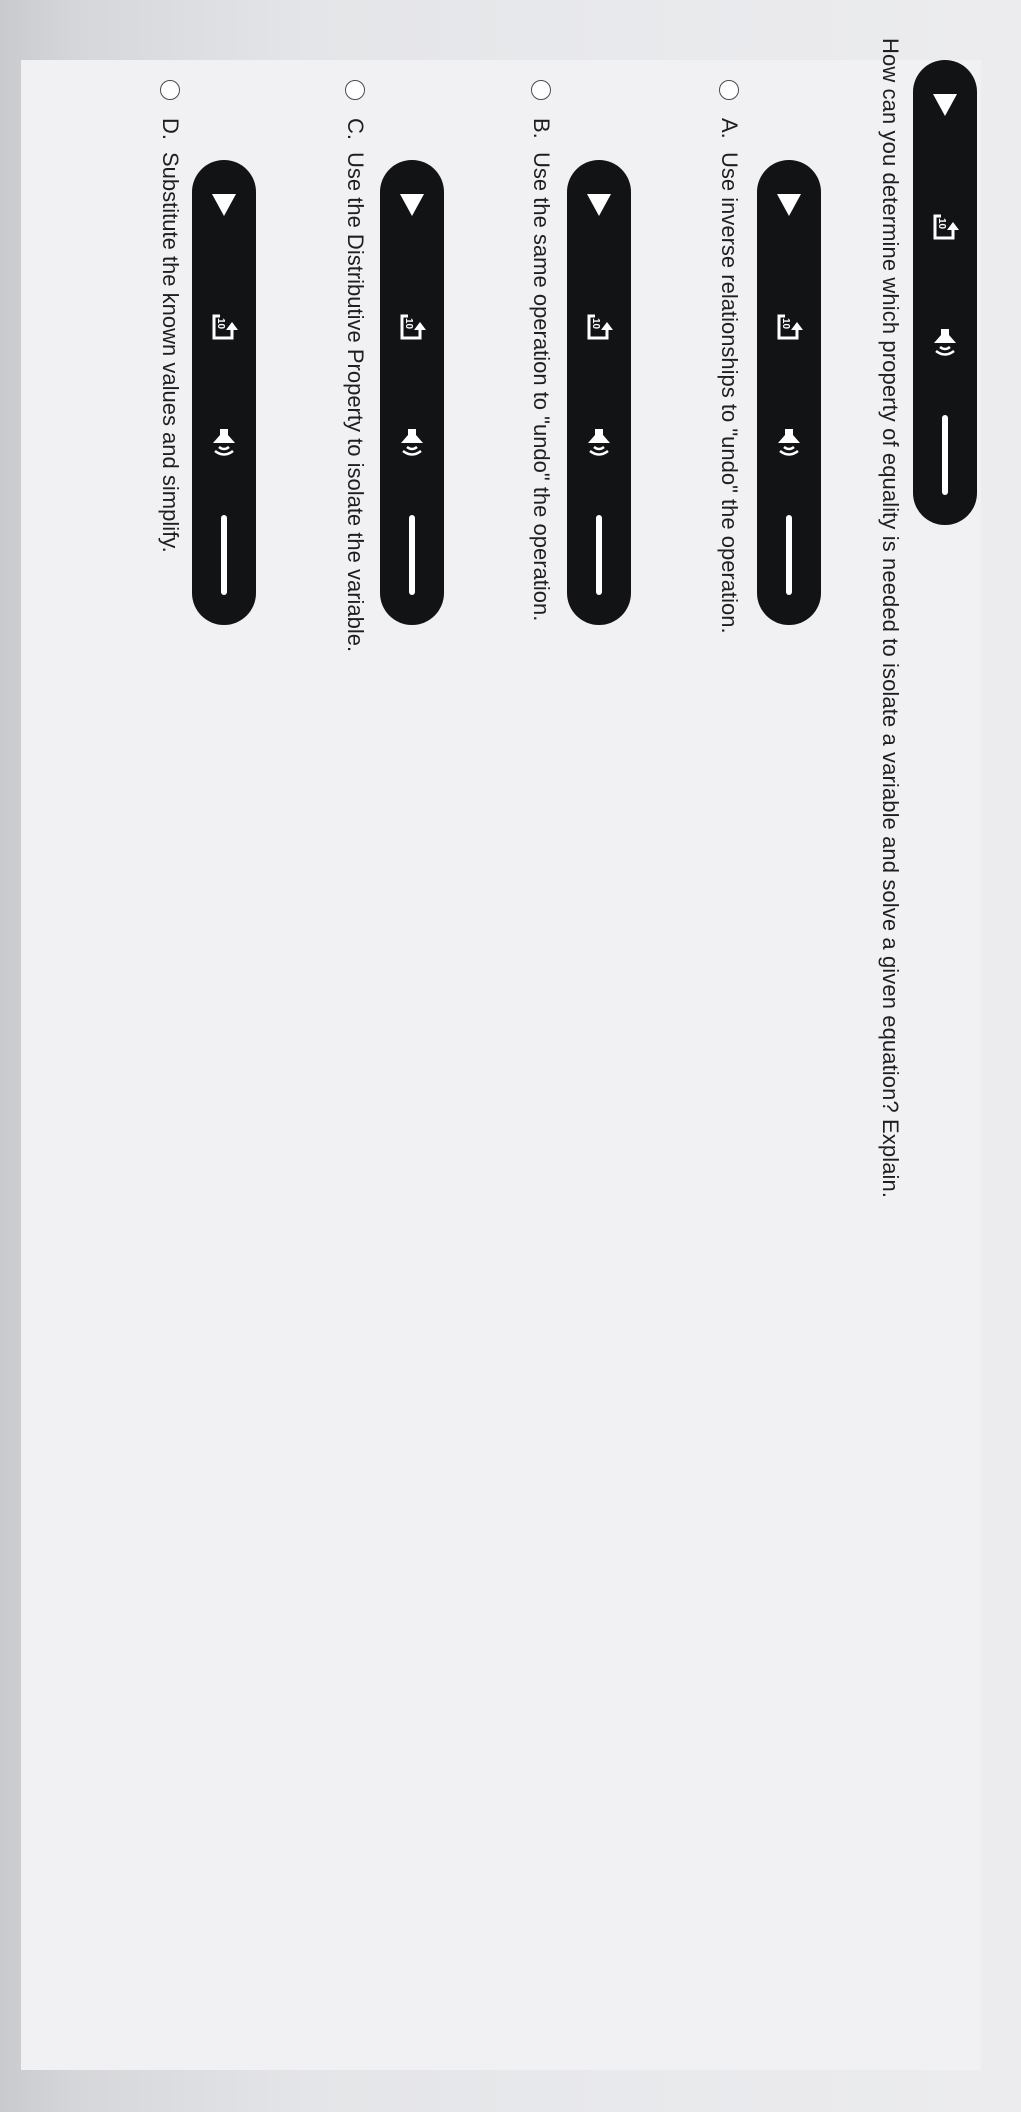 The height and width of the screenshot is (2112, 1021). What do you see at coordinates (599, 392) in the screenshot?
I see `option-b-audio-player: 10` at bounding box center [599, 392].